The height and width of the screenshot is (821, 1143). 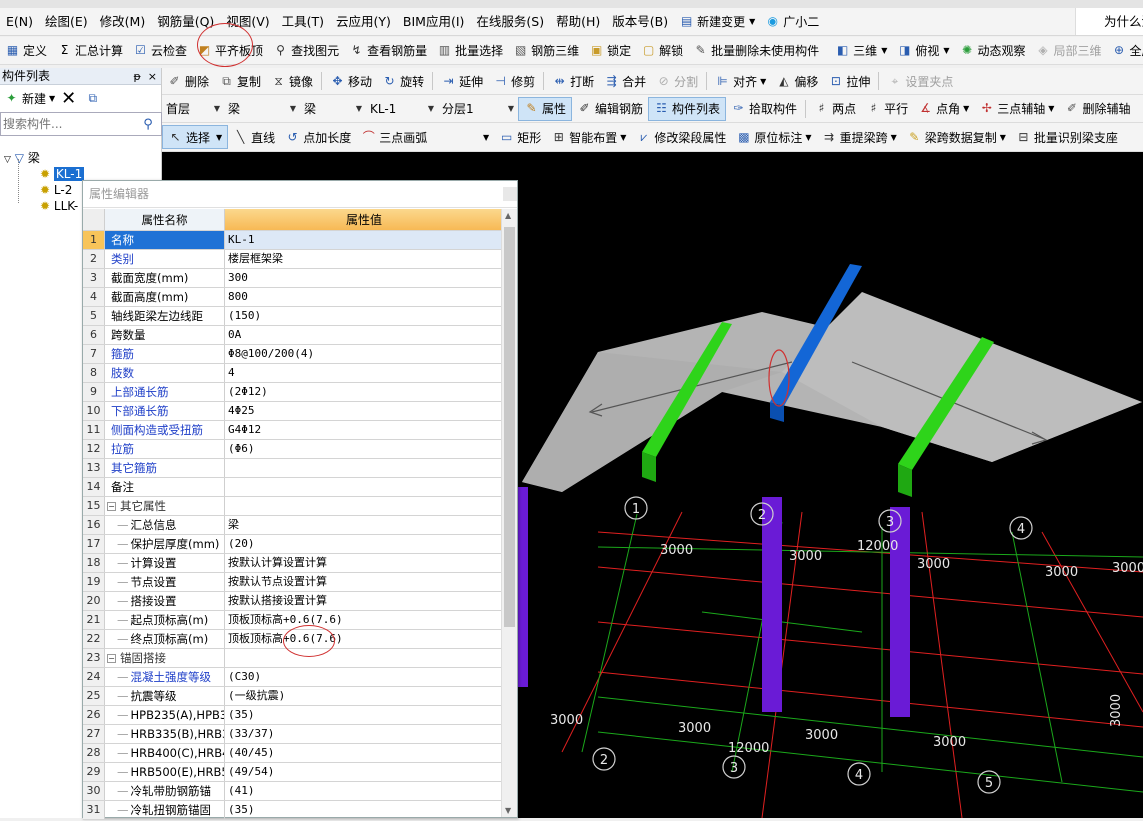 What do you see at coordinates (364, 354) in the screenshot?
I see `property-value: Φ8@100/200(4)` at bounding box center [364, 354].